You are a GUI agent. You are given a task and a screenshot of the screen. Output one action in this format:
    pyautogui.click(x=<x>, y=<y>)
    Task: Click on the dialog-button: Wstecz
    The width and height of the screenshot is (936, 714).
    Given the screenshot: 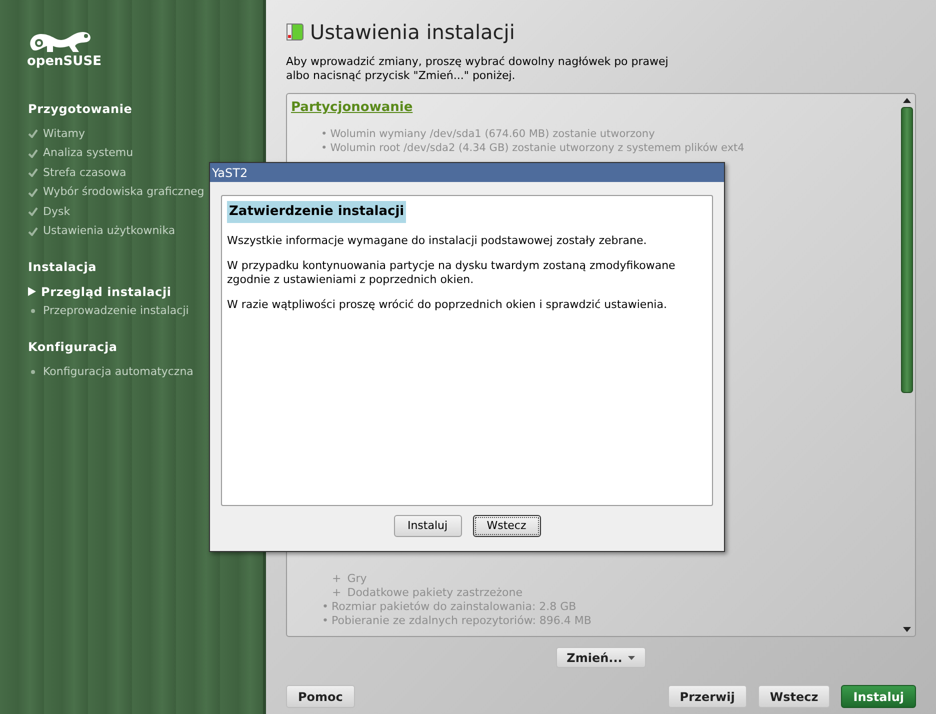 What is the action you would take?
    pyautogui.click(x=506, y=526)
    